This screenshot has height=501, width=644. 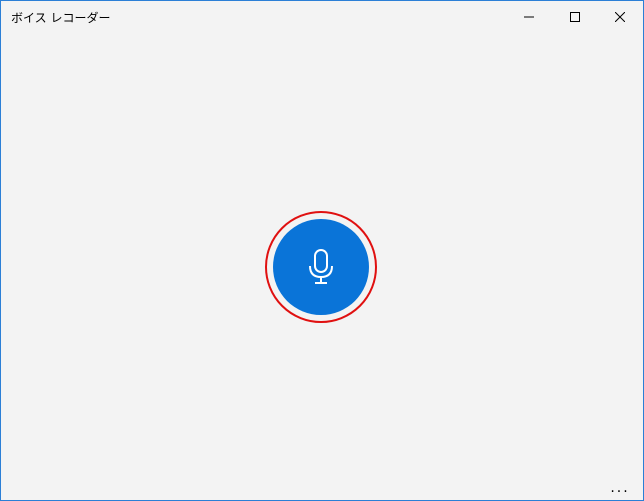 I want to click on microphone-icon, so click(x=321, y=266).